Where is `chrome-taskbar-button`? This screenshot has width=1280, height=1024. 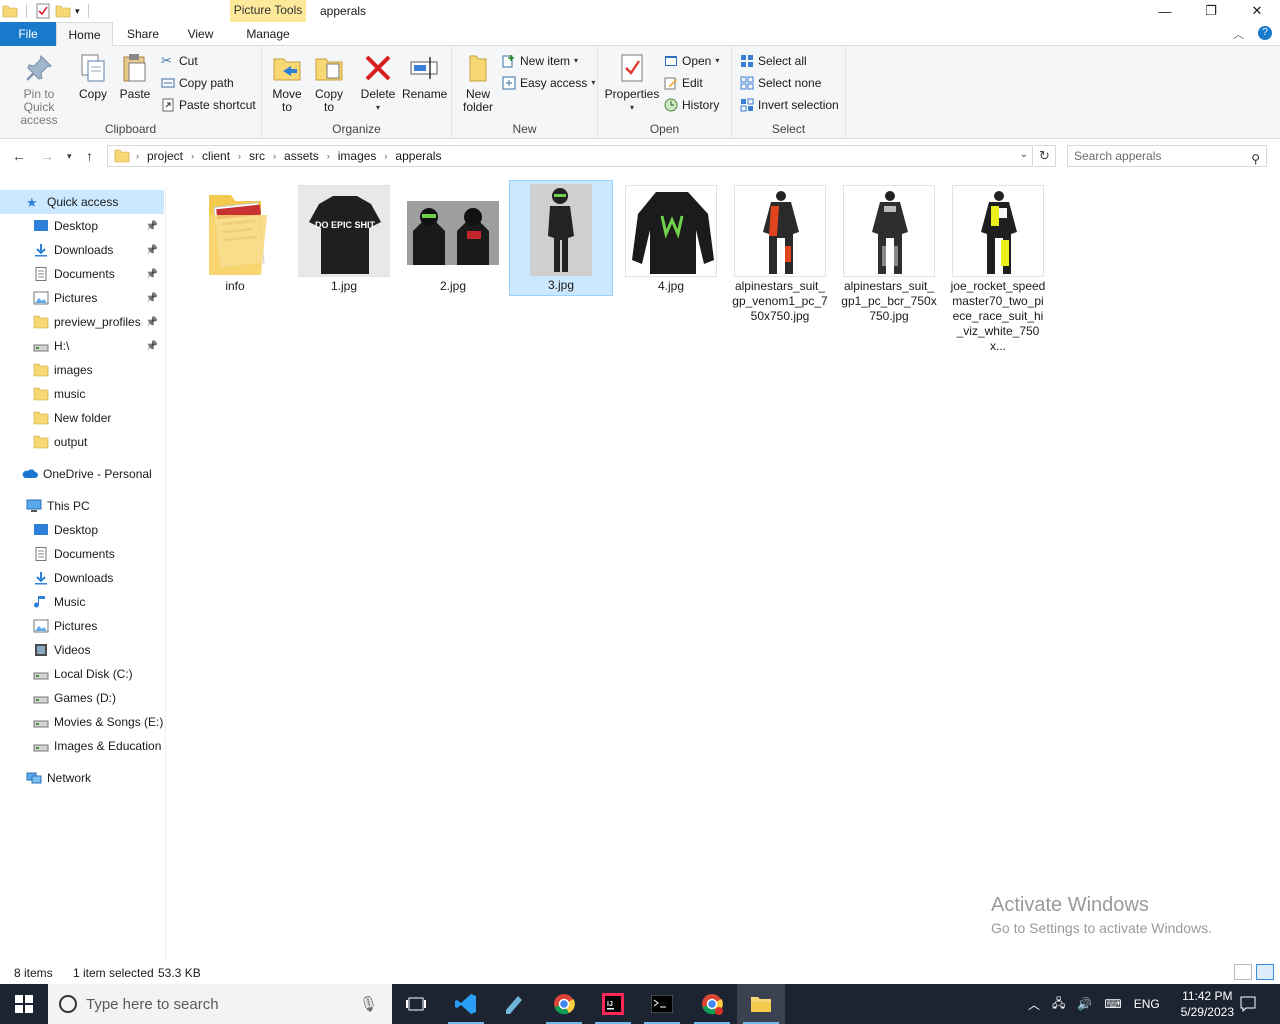 chrome-taskbar-button is located at coordinates (564, 1004).